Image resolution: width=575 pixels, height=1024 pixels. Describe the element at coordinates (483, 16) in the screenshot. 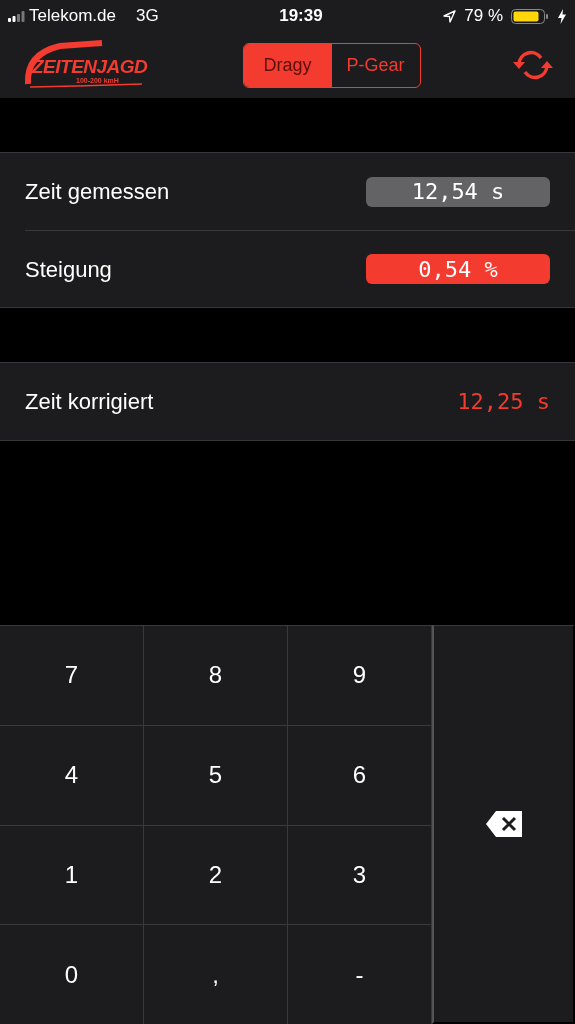

I see `battery-percent: 79 %` at that location.